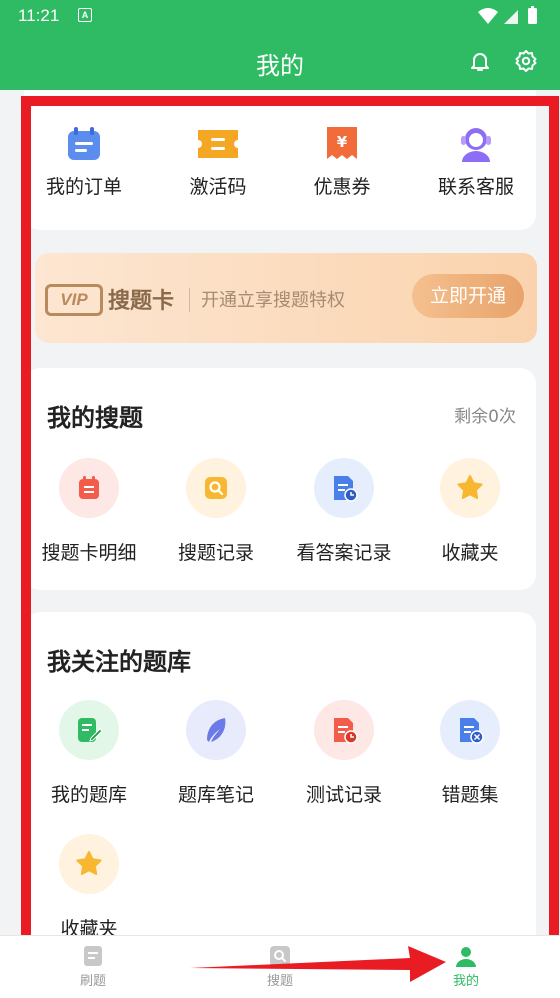 The width and height of the screenshot is (560, 998). Describe the element at coordinates (475, 187) in the screenshot. I see `quick-action-label: 联系客服` at that location.